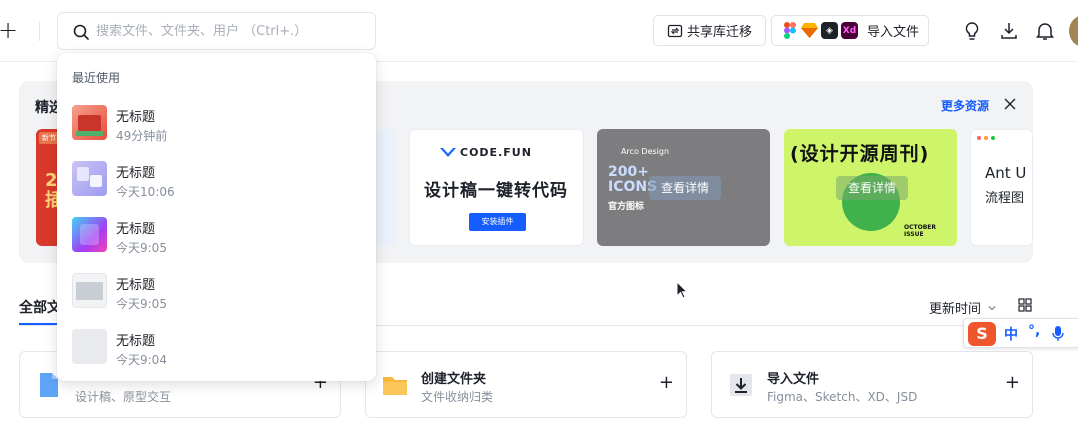  Describe the element at coordinates (1045, 31) in the screenshot. I see `bell-icon` at that location.